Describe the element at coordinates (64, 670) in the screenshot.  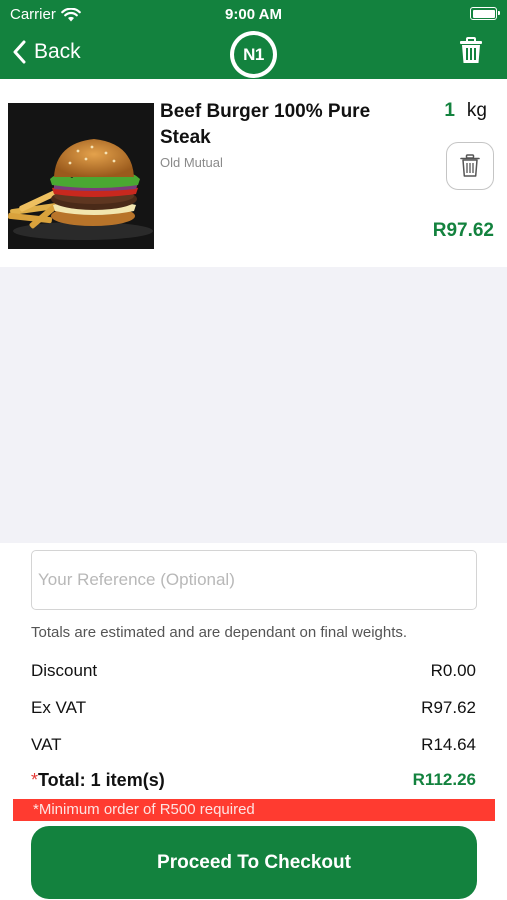
I see `discount-label: Discount` at that location.